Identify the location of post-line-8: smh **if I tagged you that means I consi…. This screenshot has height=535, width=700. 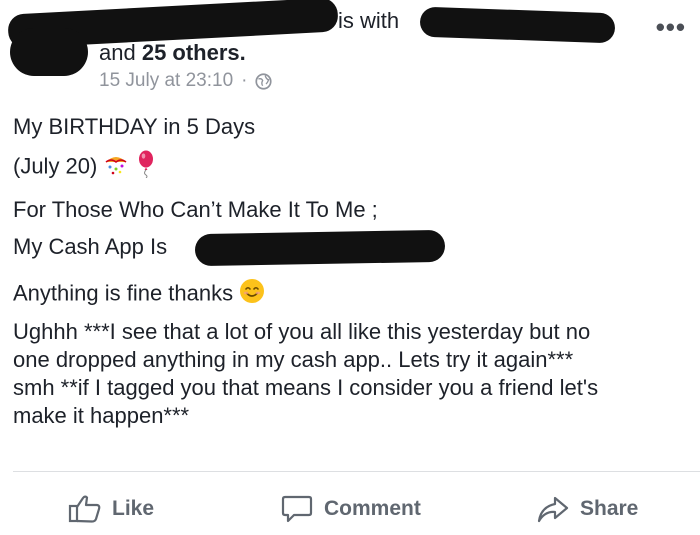
(306, 387).